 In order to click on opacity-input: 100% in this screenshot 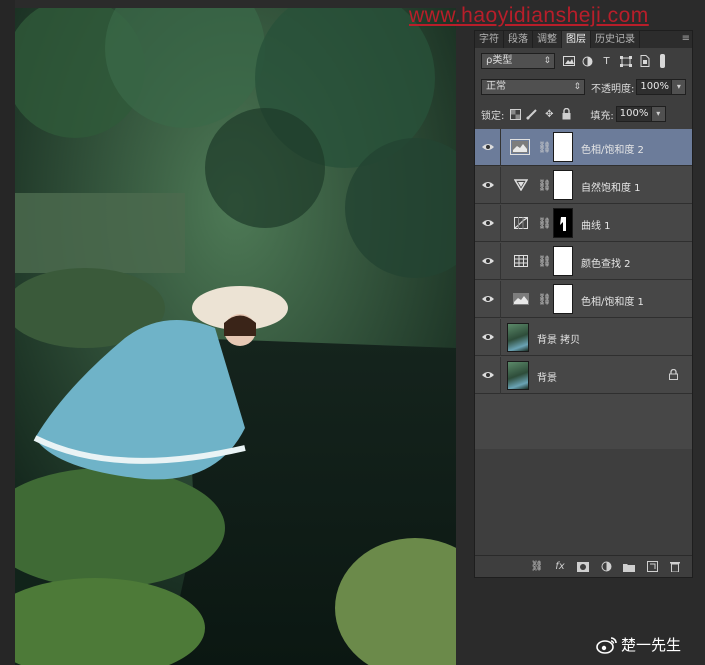, I will do `click(654, 87)`.